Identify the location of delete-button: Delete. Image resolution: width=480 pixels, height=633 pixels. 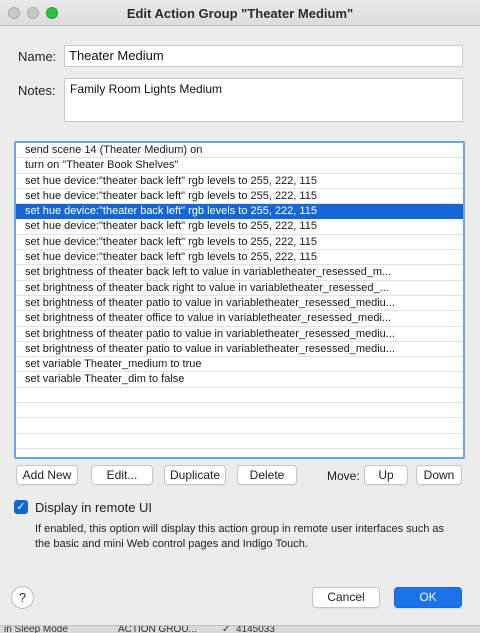
(267, 475).